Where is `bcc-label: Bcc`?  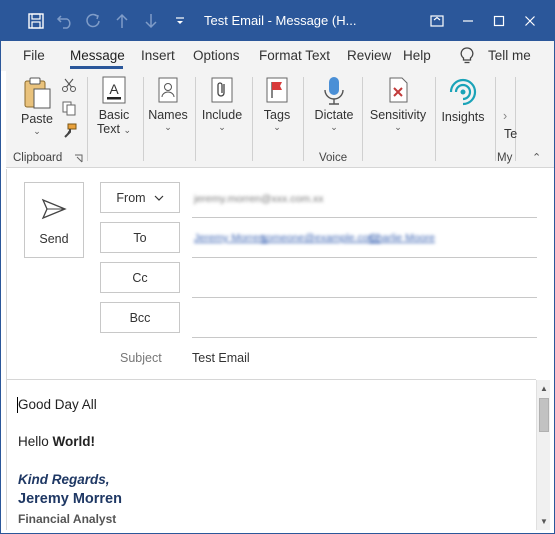 bcc-label: Bcc is located at coordinates (140, 317).